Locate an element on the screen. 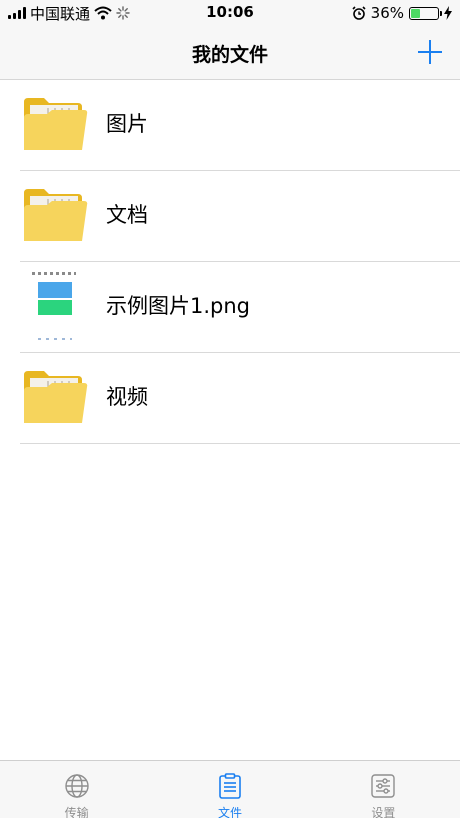 This screenshot has height=818, width=460. alarm-icon is located at coordinates (359, 13).